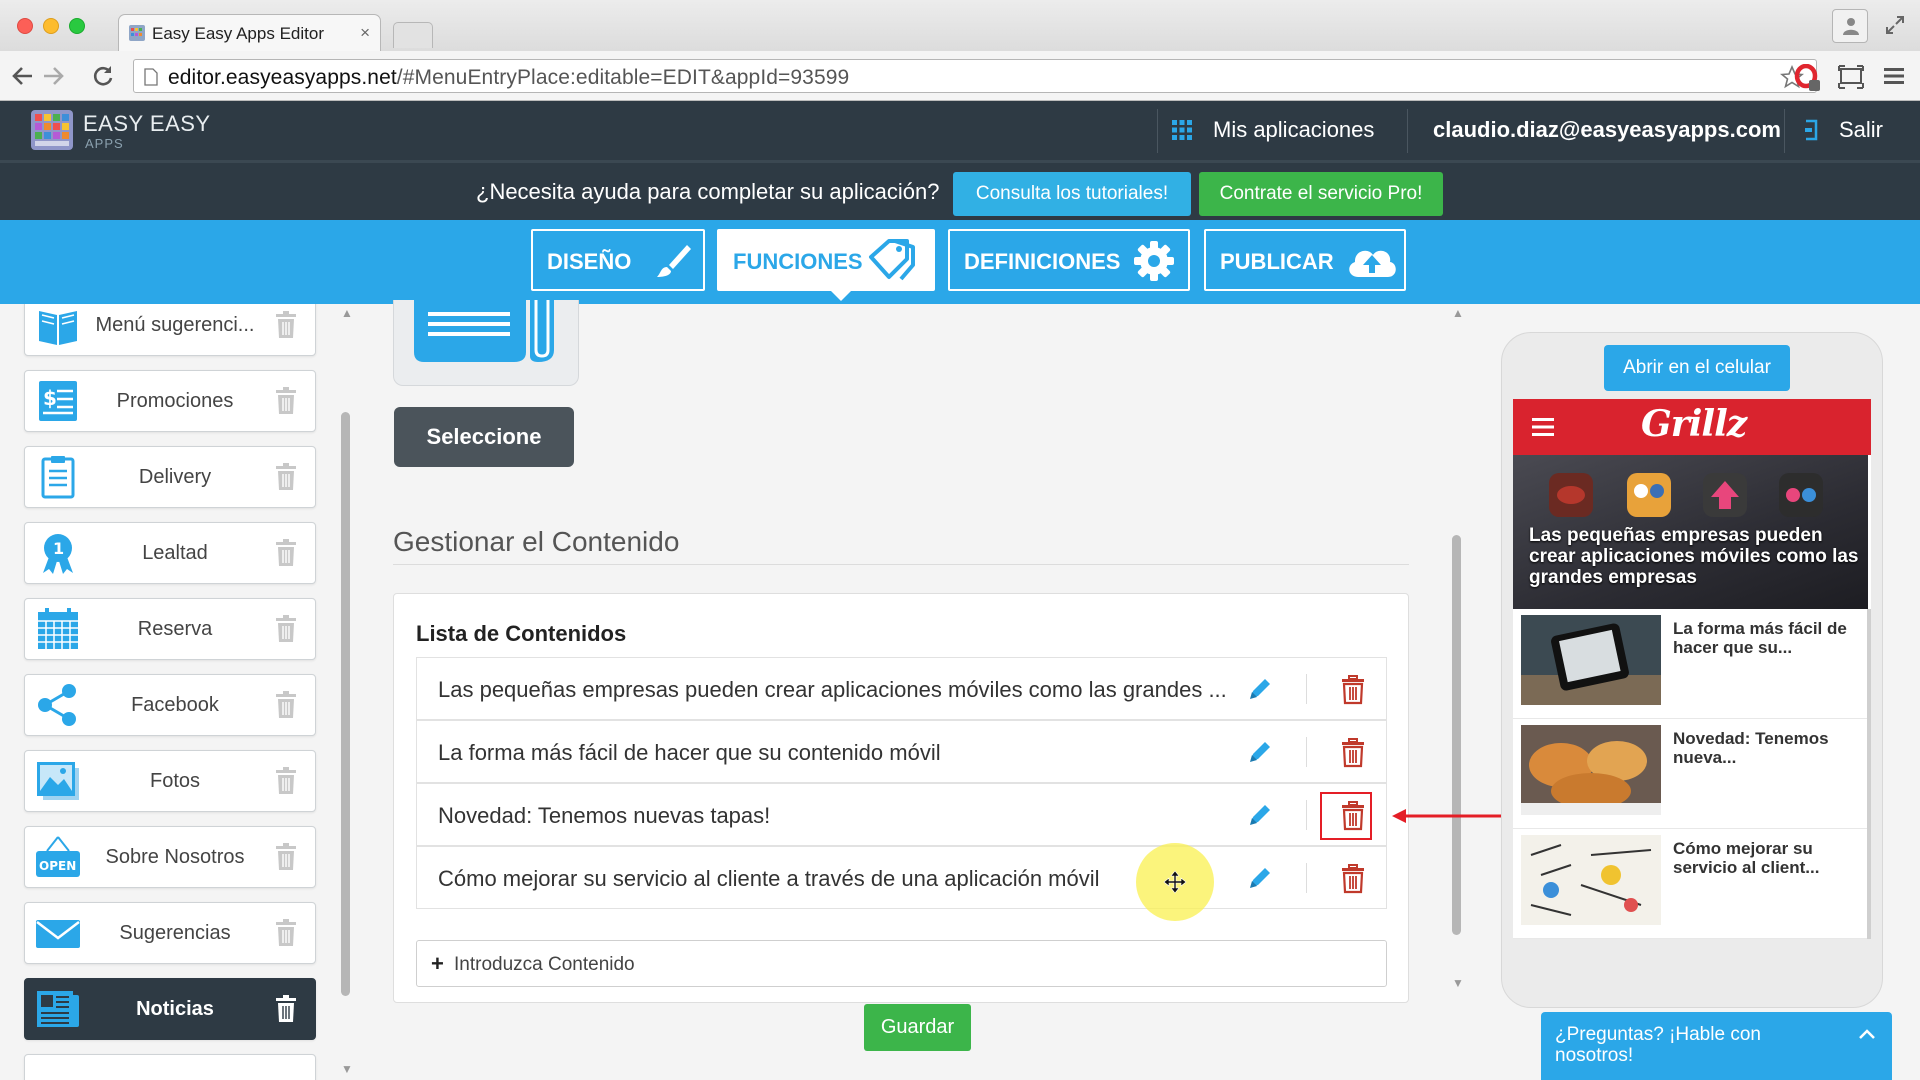 The image size is (1920, 1080). I want to click on sidebar-item-facebook: Facebook, so click(170, 705).